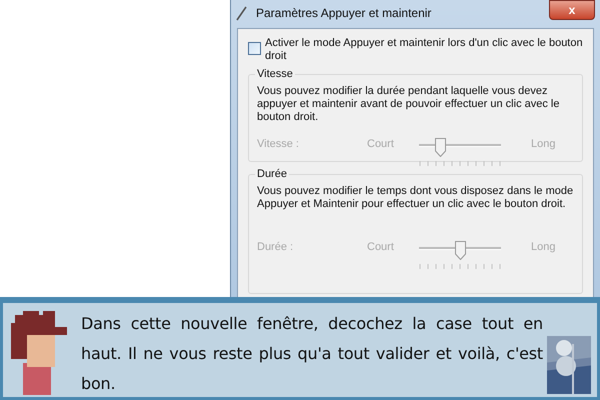 This screenshot has width=600, height=400. I want to click on description-text: Vous pouvez modifier la durée pendant laquelle vous devez appuyer et maintenir avant de pouvoir effectuer un clic avec le bouton droit., so click(408, 104).